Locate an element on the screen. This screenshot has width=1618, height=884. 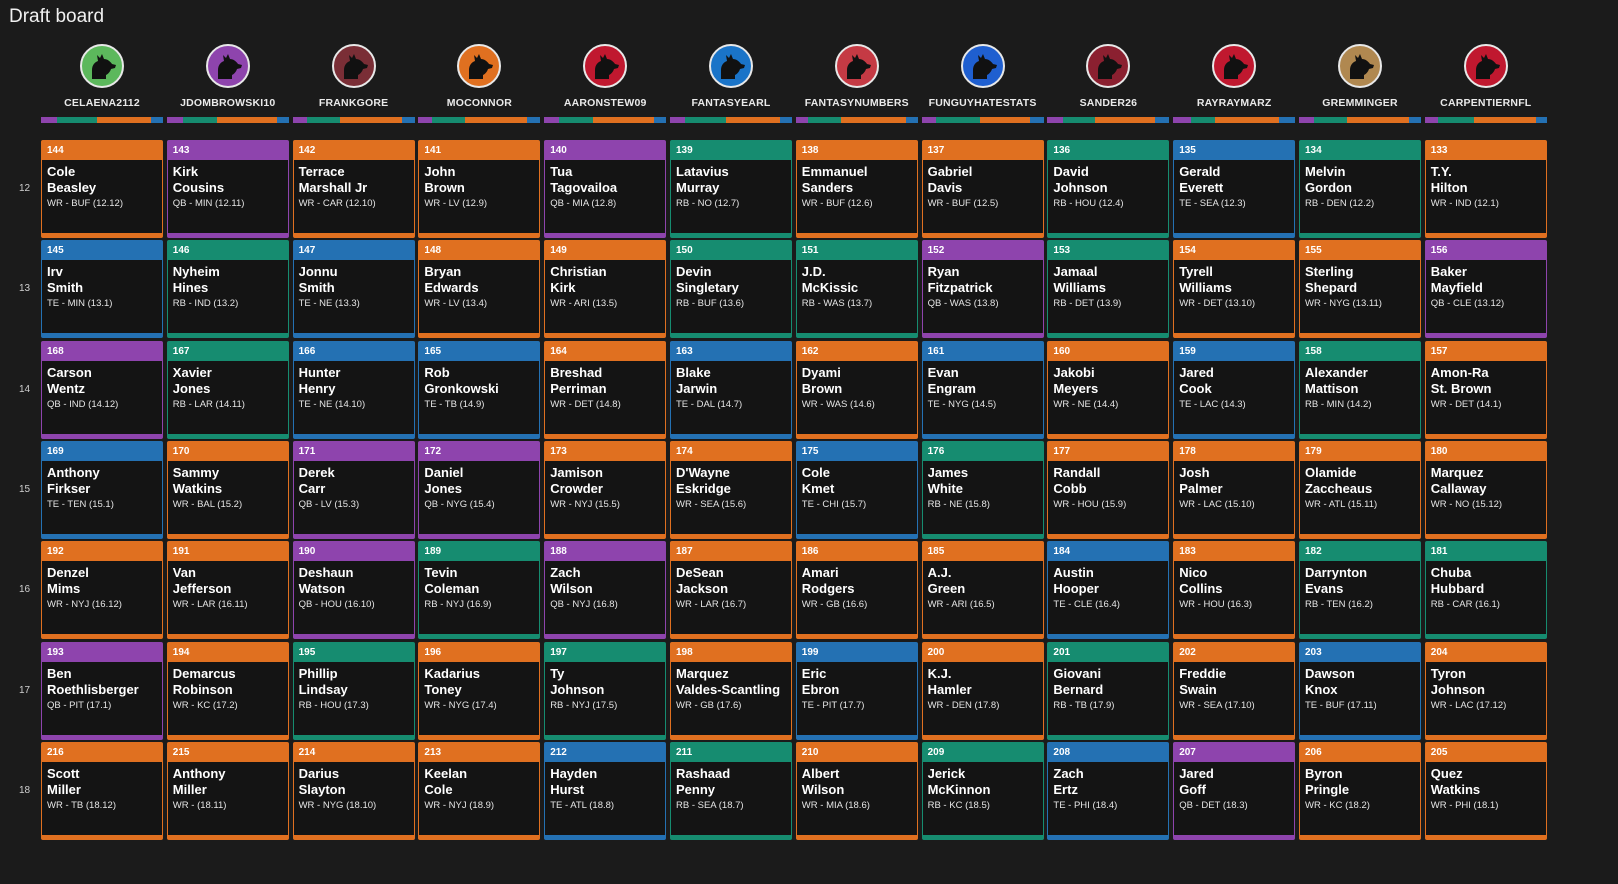
pick-card: 144 Cole Beasley WR - BUF (12.12) is located at coordinates (102, 189).